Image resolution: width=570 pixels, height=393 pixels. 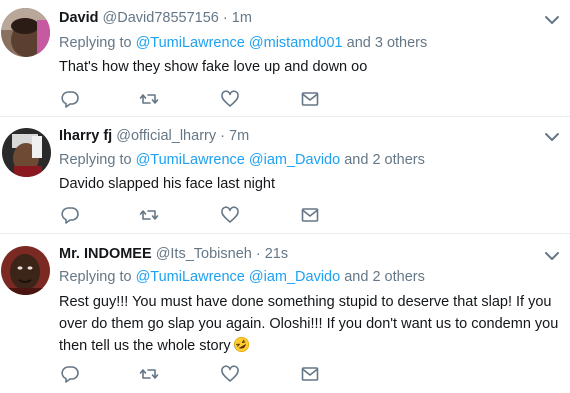 I want to click on others-link: and 3 others, so click(x=387, y=43).